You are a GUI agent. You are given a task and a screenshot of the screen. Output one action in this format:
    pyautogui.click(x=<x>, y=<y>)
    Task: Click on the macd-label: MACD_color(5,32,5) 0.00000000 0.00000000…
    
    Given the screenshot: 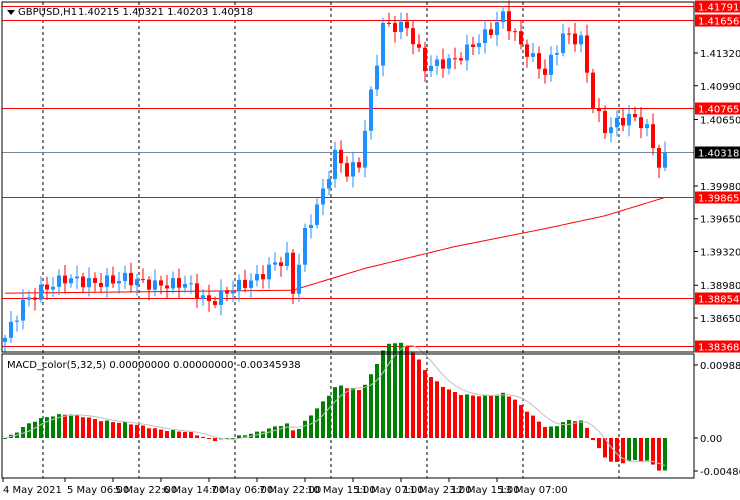 What is the action you would take?
    pyautogui.click(x=154, y=365)
    